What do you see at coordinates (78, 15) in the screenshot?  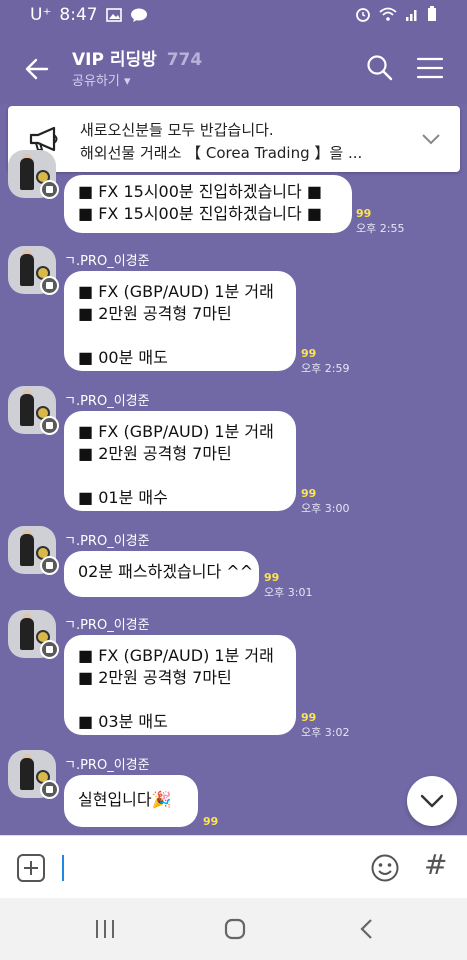 I see `clock: 8:47` at bounding box center [78, 15].